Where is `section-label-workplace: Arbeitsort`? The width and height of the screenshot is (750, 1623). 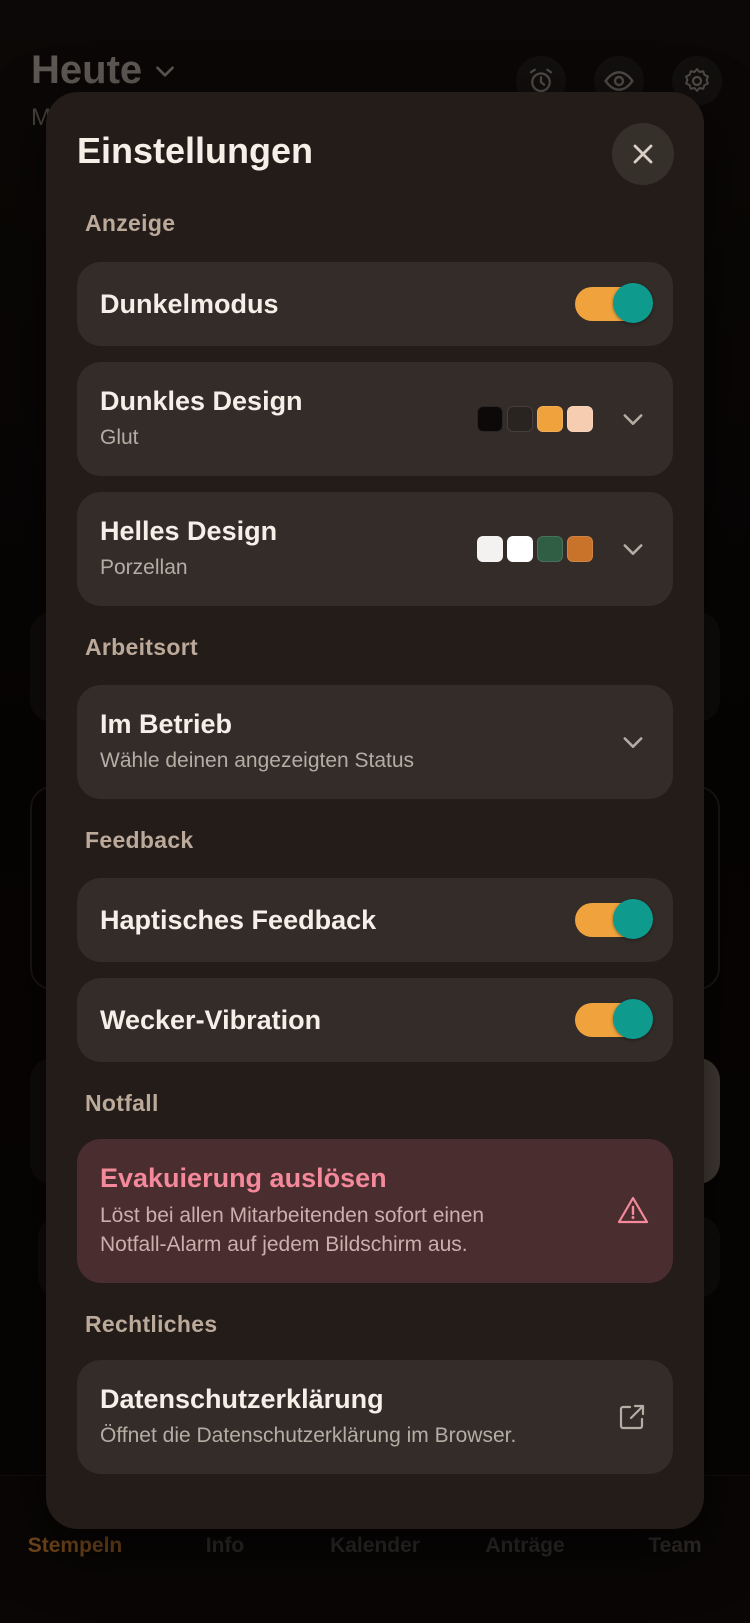
section-label-workplace: Arbeitsort is located at coordinates (141, 647).